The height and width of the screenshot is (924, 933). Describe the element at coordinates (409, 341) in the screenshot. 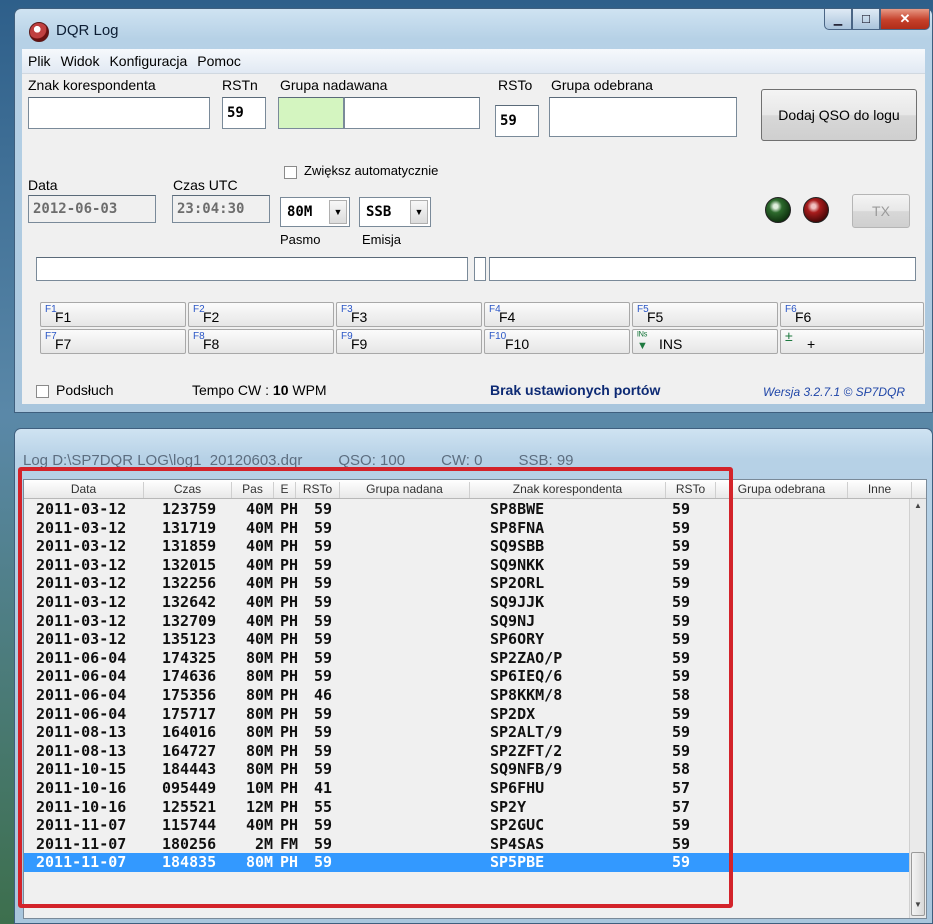

I see `f9-button: F9 F9` at that location.